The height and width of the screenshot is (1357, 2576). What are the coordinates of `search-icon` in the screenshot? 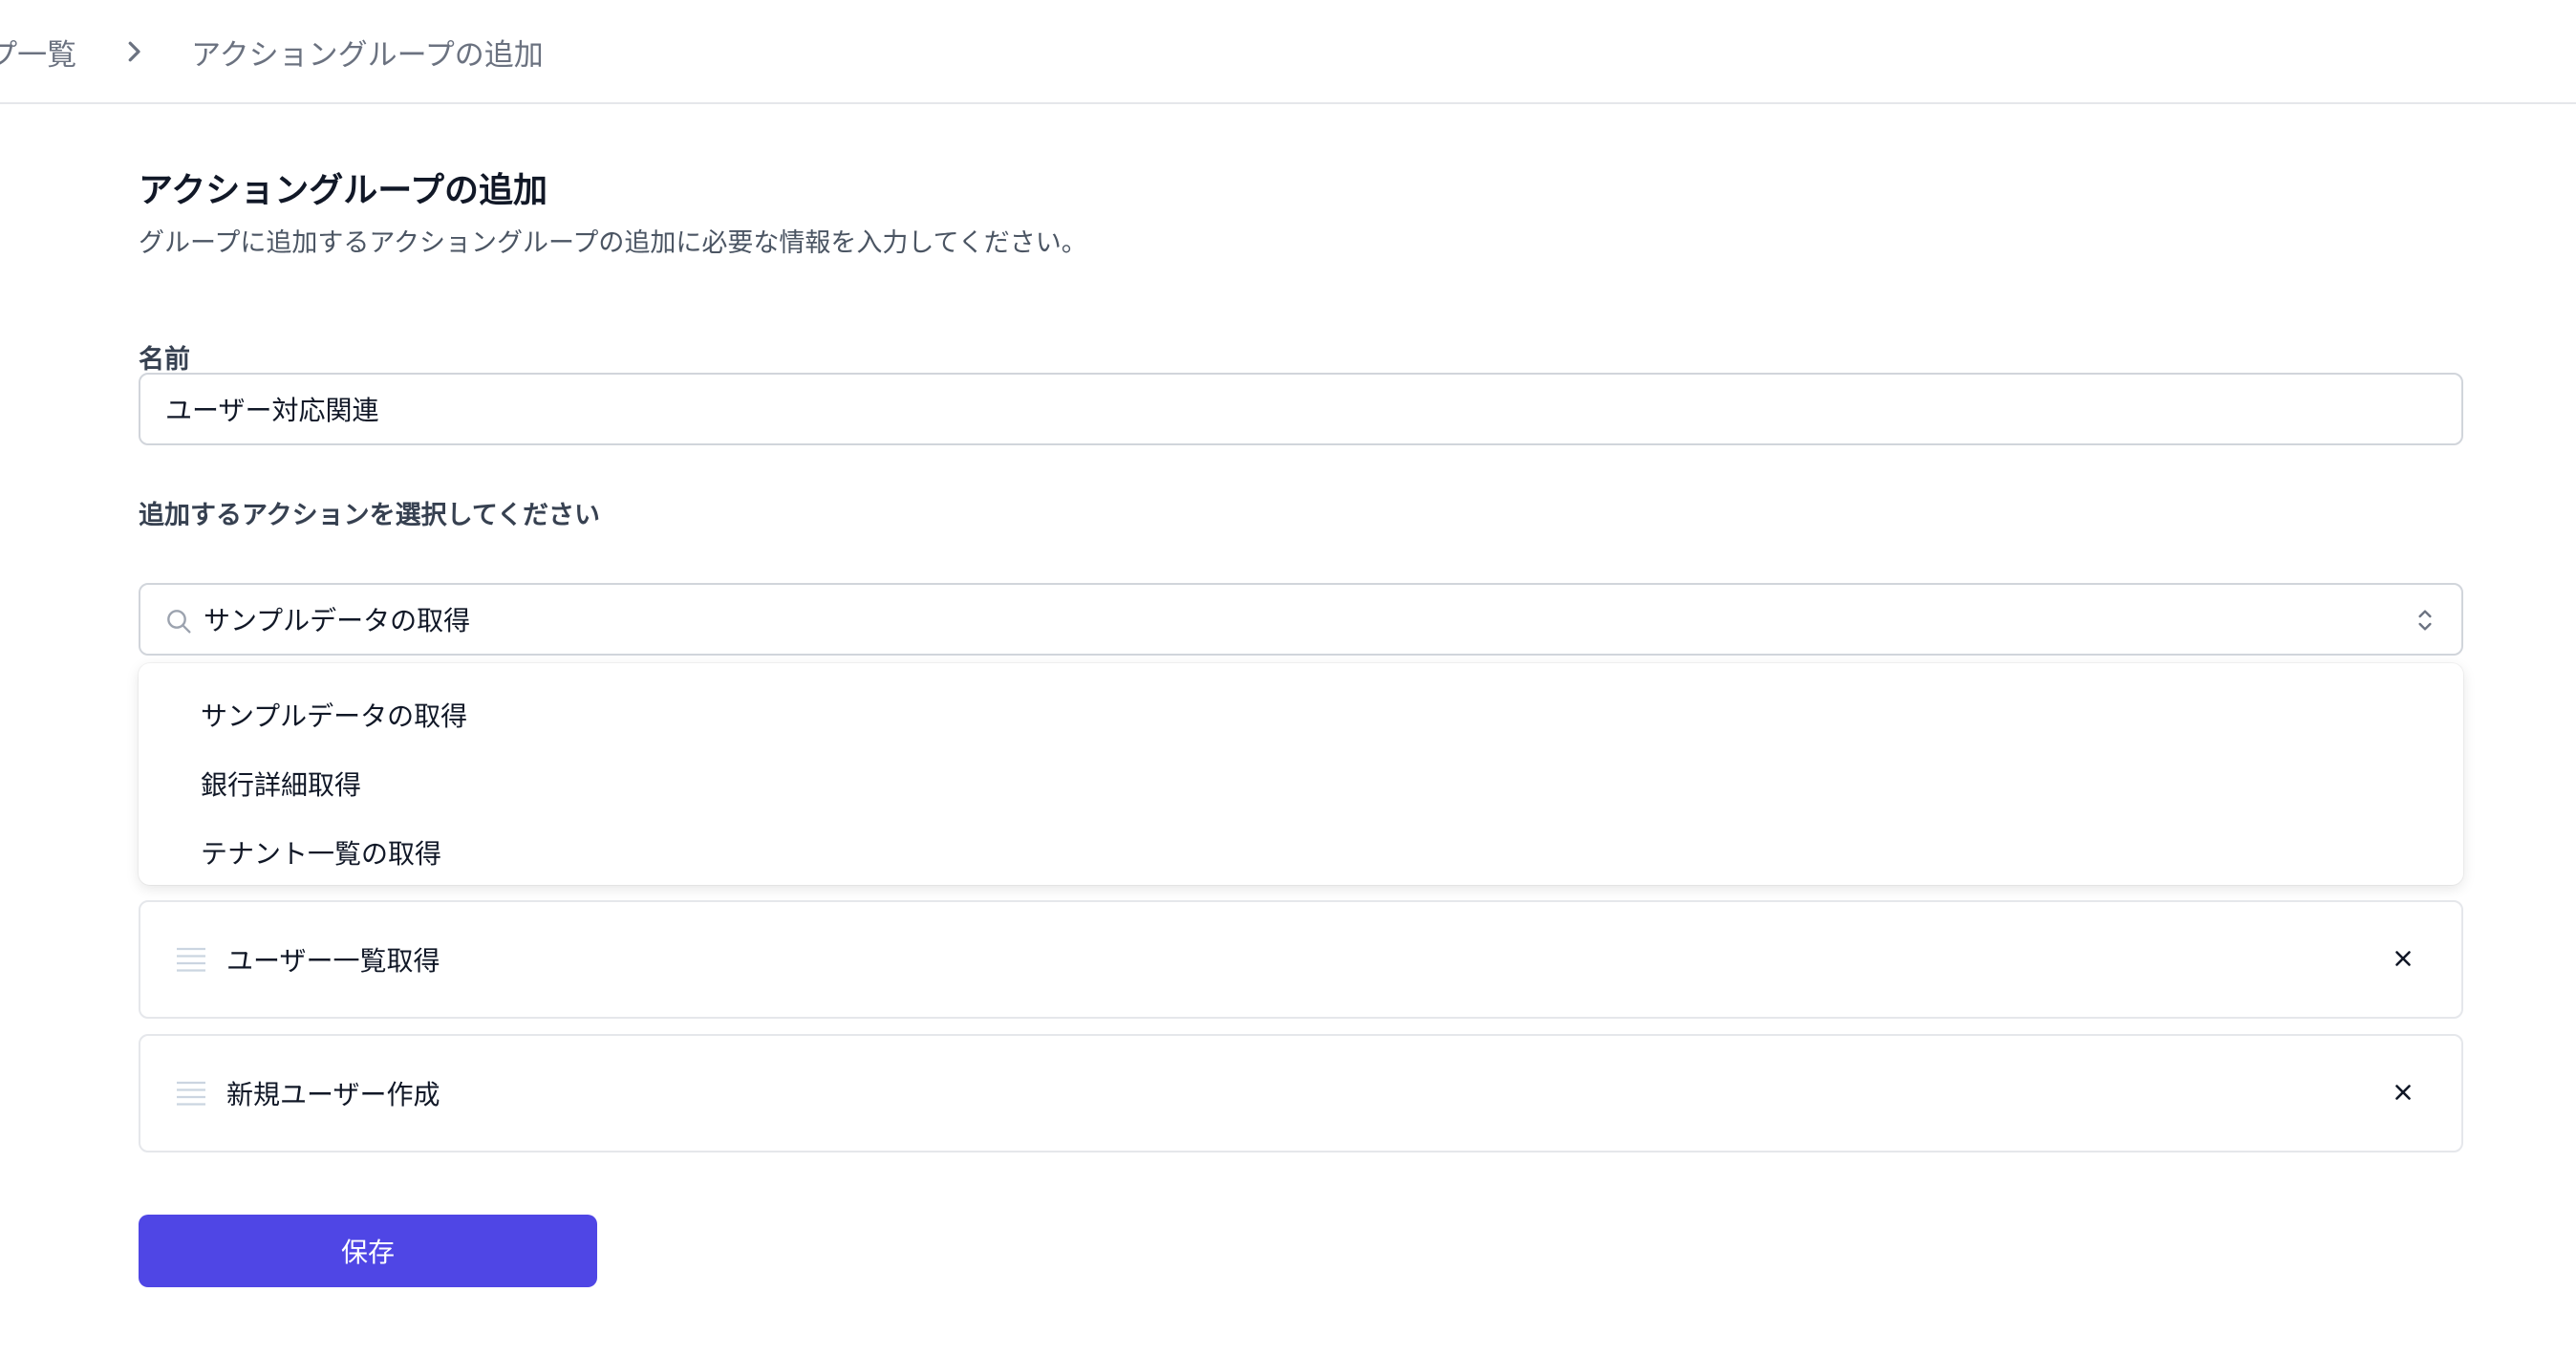 It's located at (179, 622).